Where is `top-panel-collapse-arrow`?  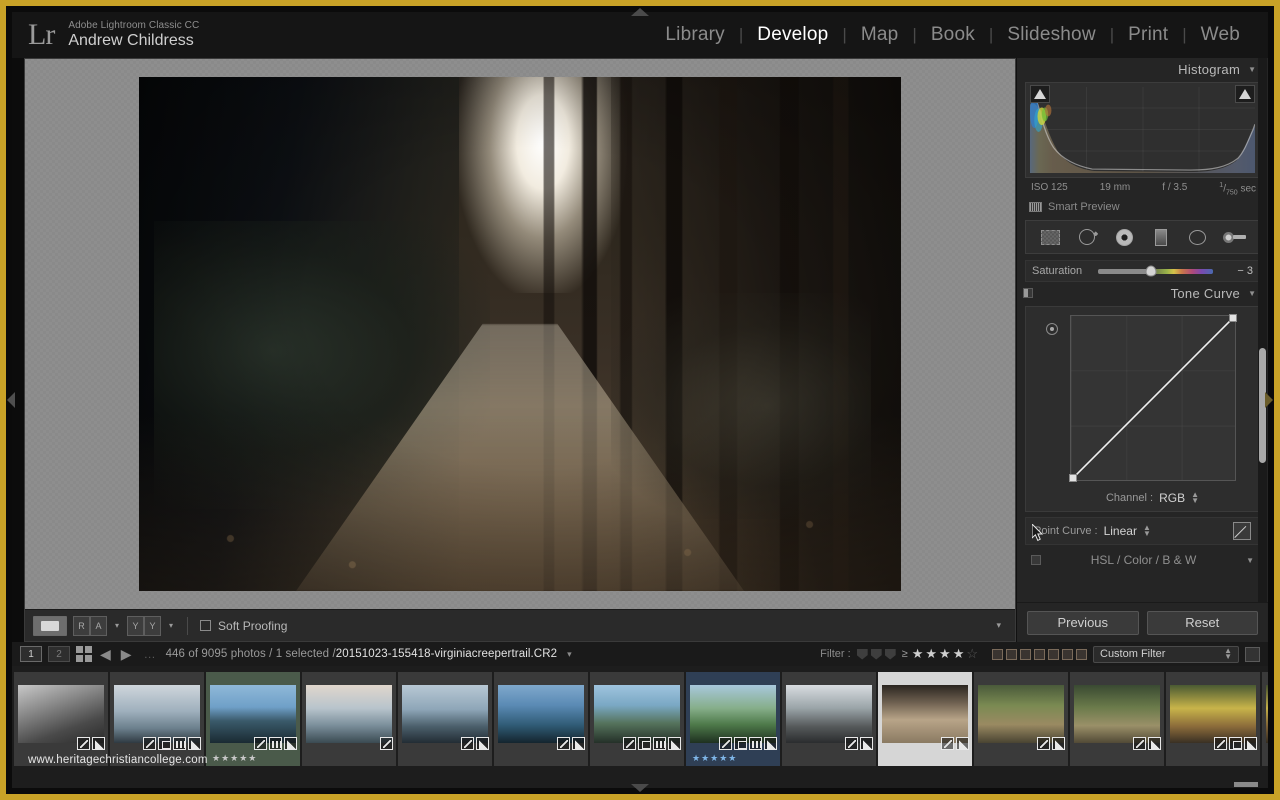
top-panel-collapse-arrow is located at coordinates (640, 12).